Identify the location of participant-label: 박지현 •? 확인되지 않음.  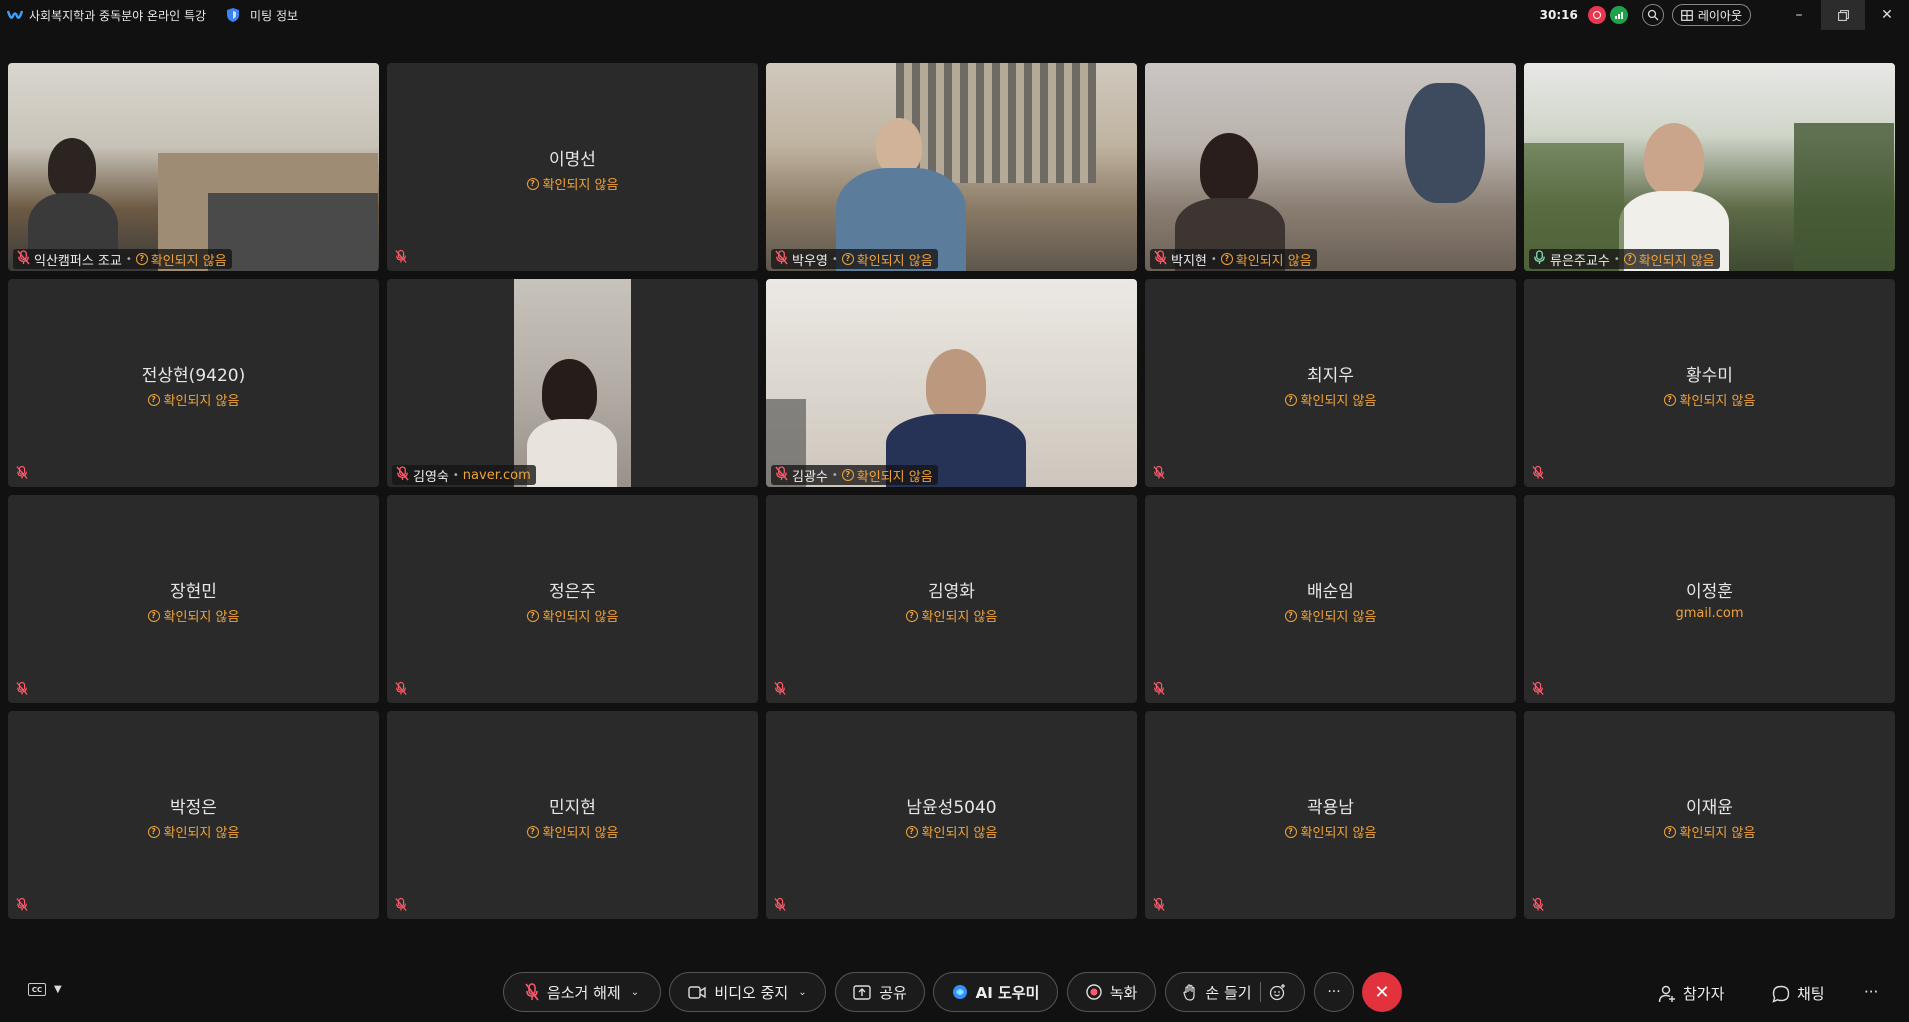
(1233, 259).